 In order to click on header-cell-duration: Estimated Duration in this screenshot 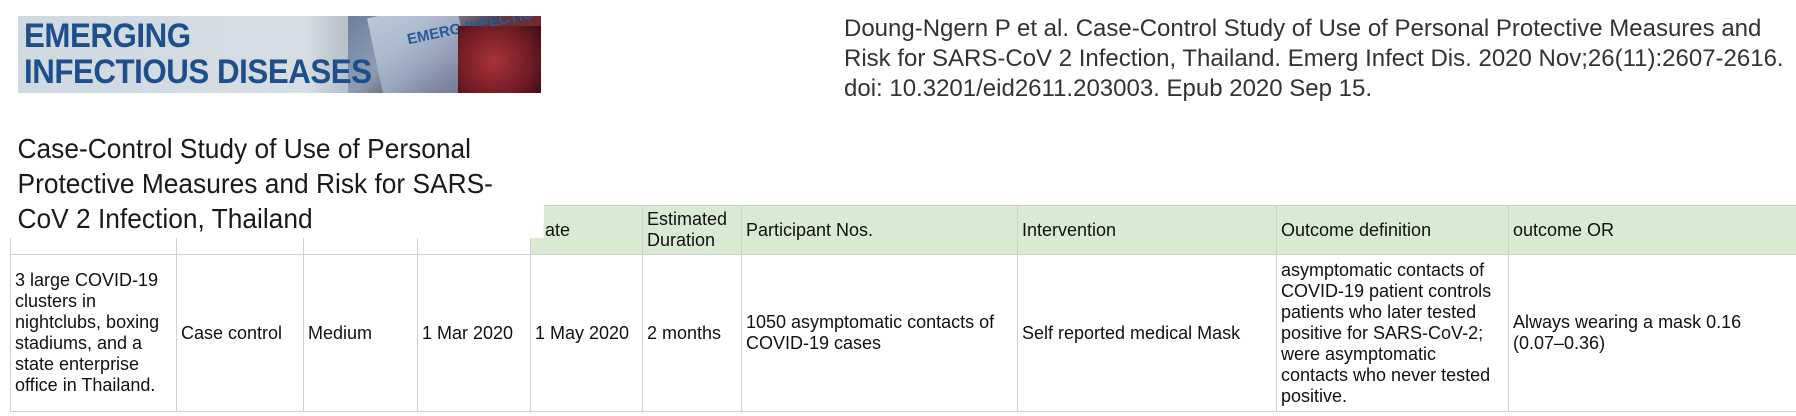, I will do `click(692, 230)`.